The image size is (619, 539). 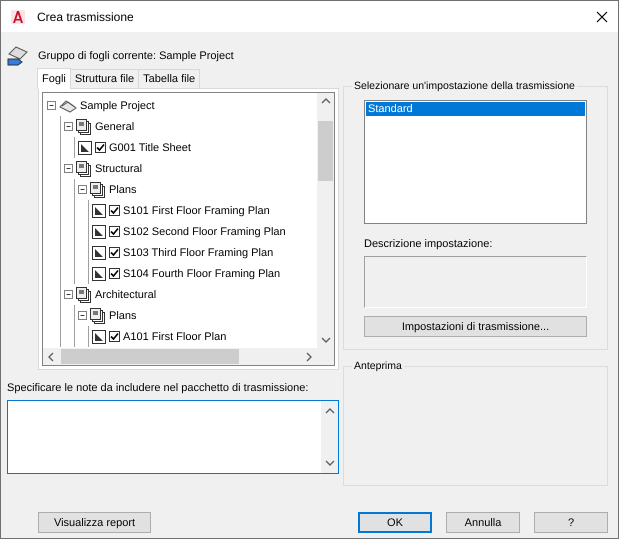 I want to click on tree-item: G001 Title Sheet, so click(x=150, y=148).